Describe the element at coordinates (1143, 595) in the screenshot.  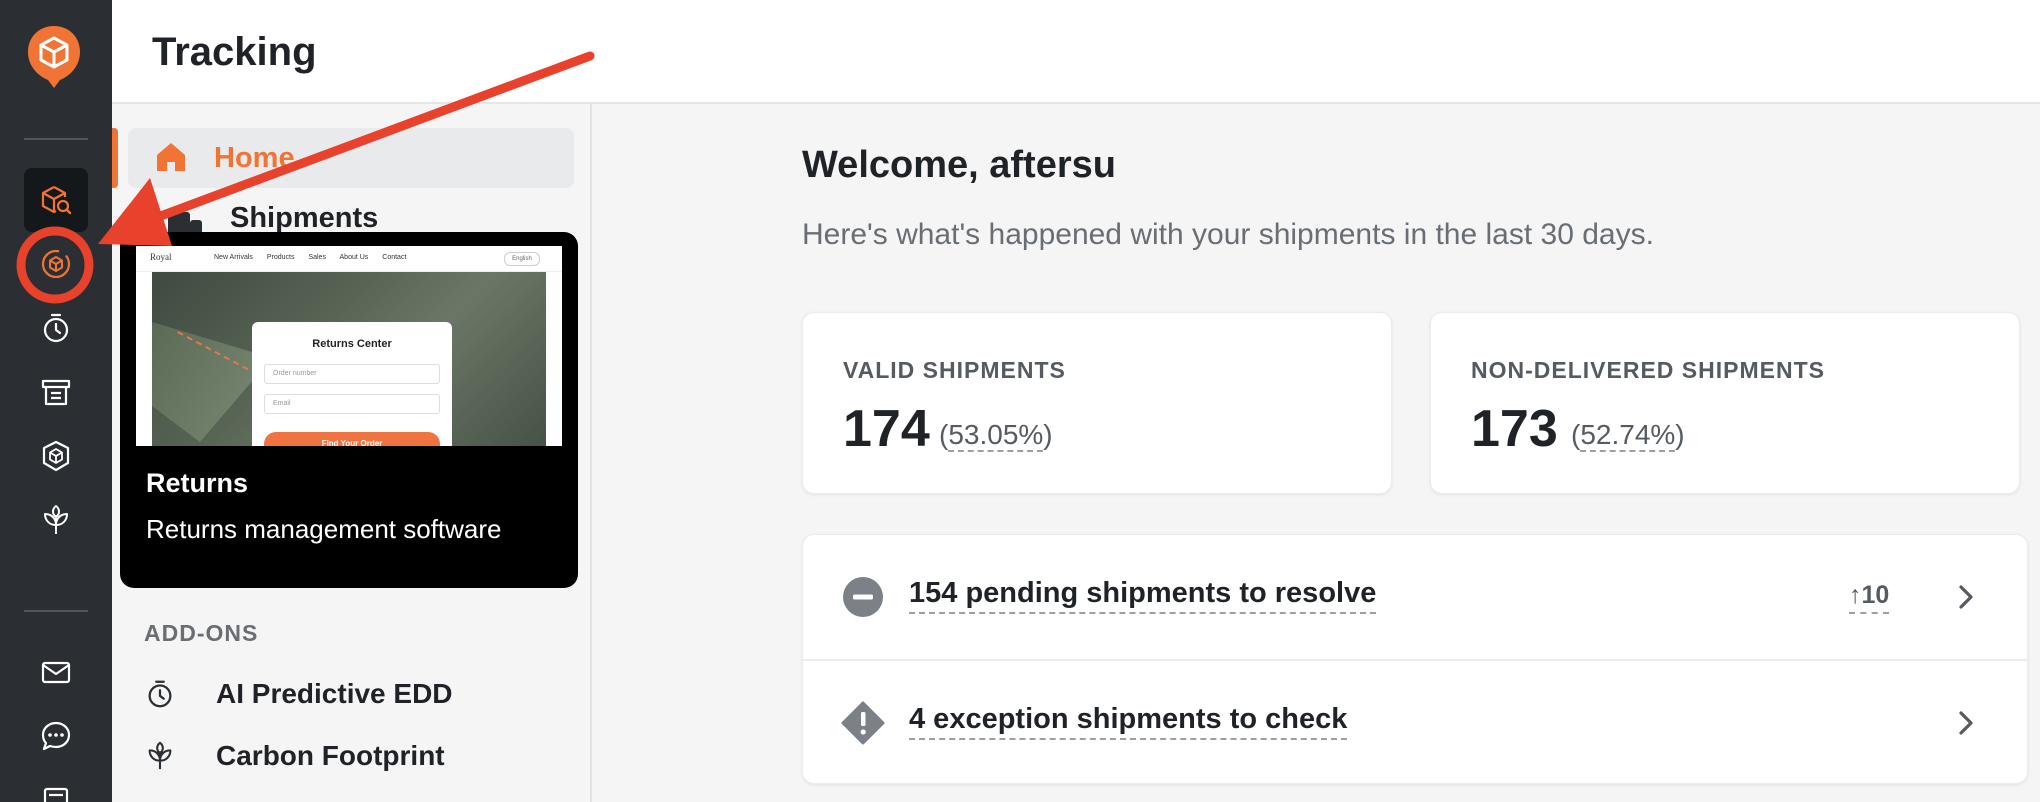
I see `task-text: 154 pending shipments to resolve` at that location.